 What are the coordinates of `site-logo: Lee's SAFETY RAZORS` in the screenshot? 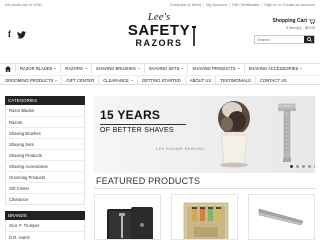 It's located at (159, 32).